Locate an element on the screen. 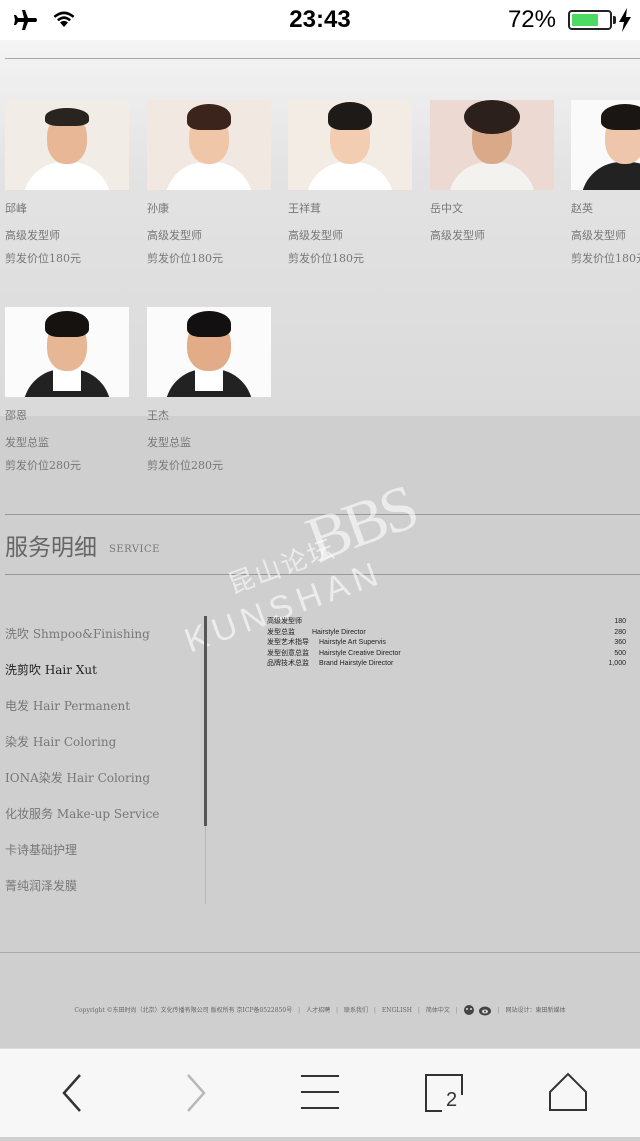 This screenshot has height=1141, width=640. stylist-name: 赵英 is located at coordinates (582, 208).